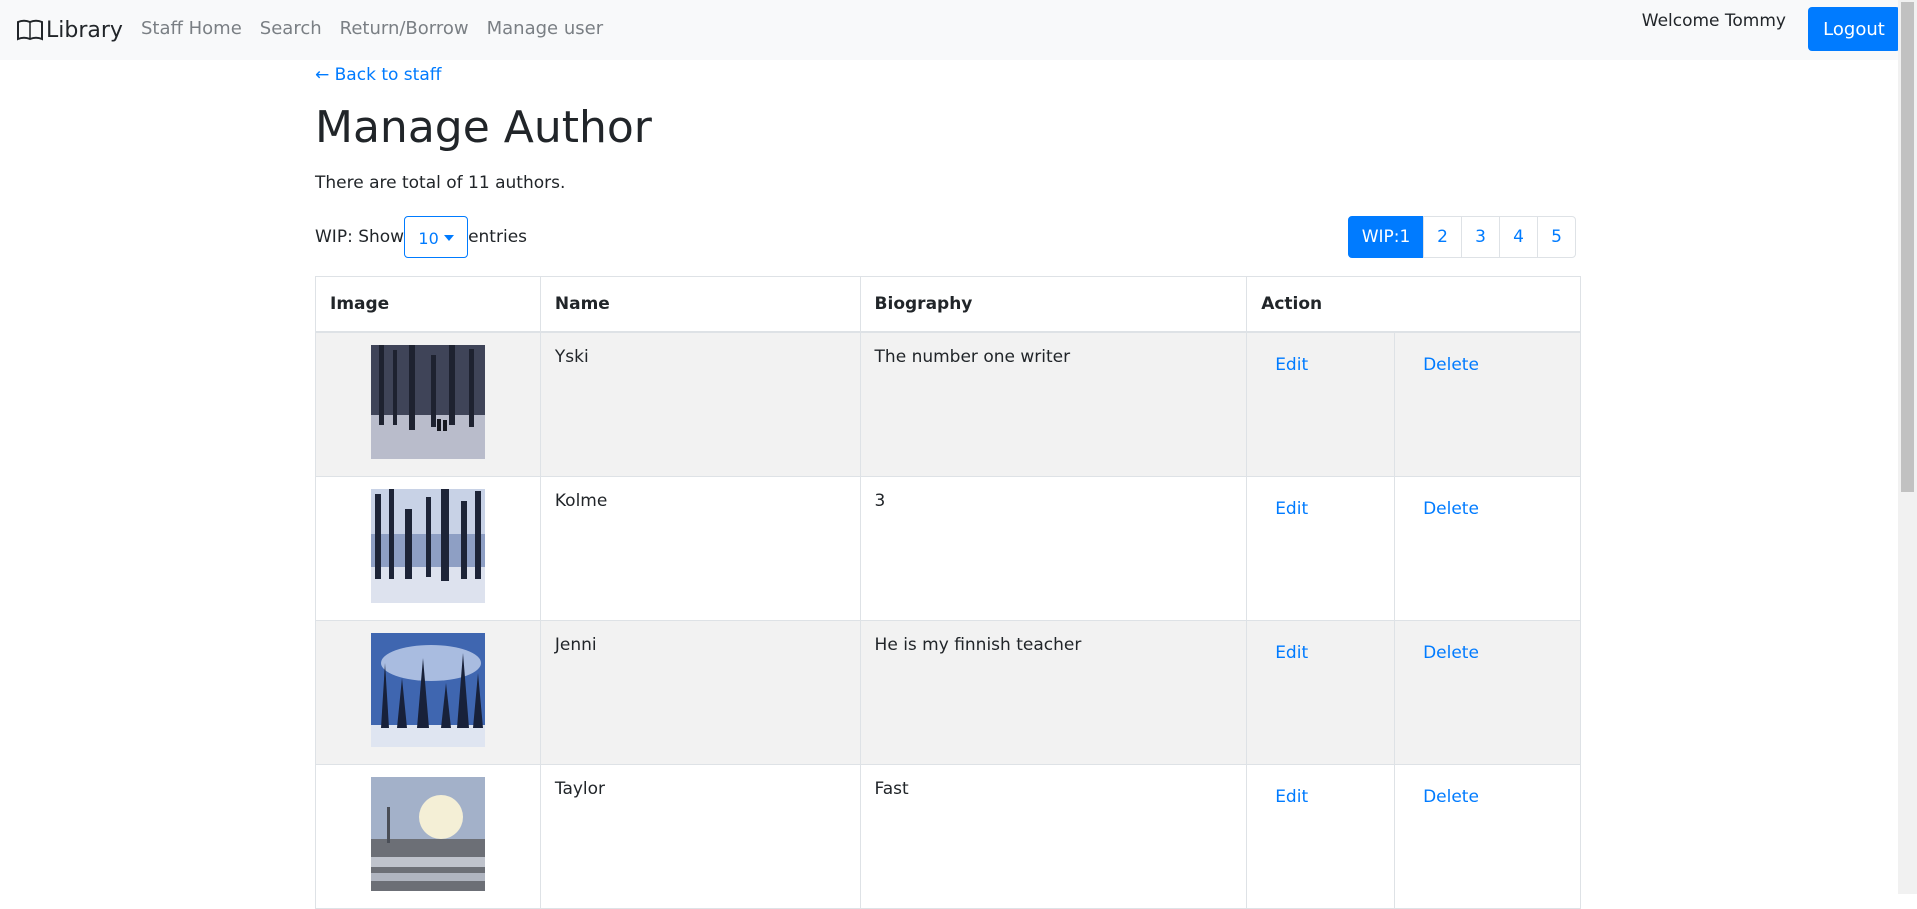  Describe the element at coordinates (404, 28) in the screenshot. I see `nav-link-return-borrow: Return/Borrow` at that location.